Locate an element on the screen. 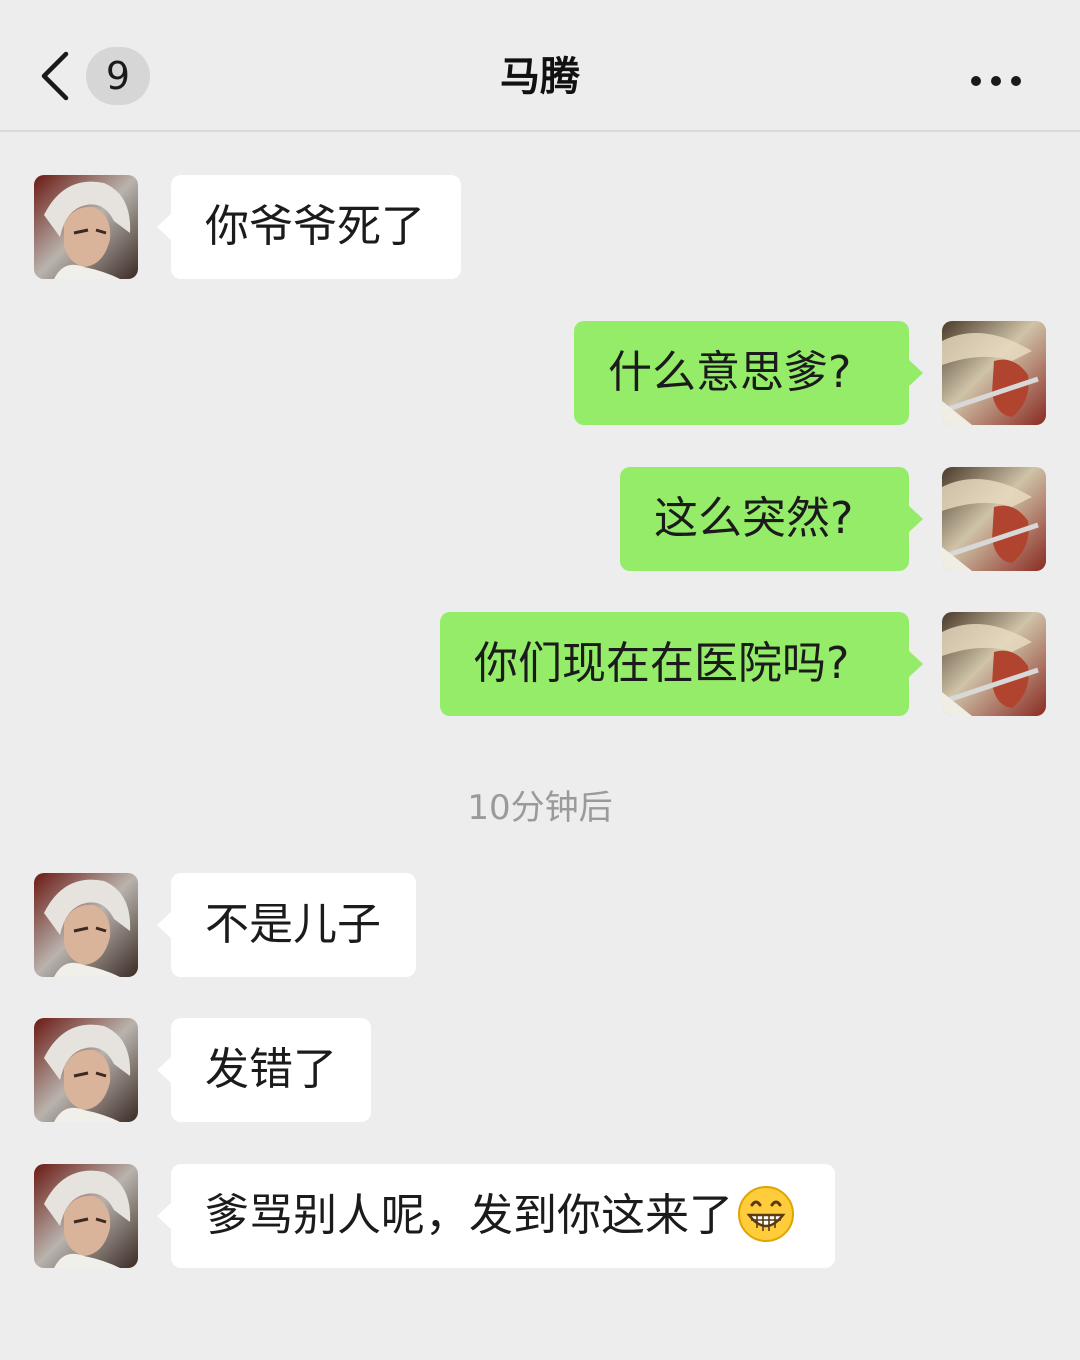 The width and height of the screenshot is (1080, 1360). chat-title: 马腾 is located at coordinates (540, 77).